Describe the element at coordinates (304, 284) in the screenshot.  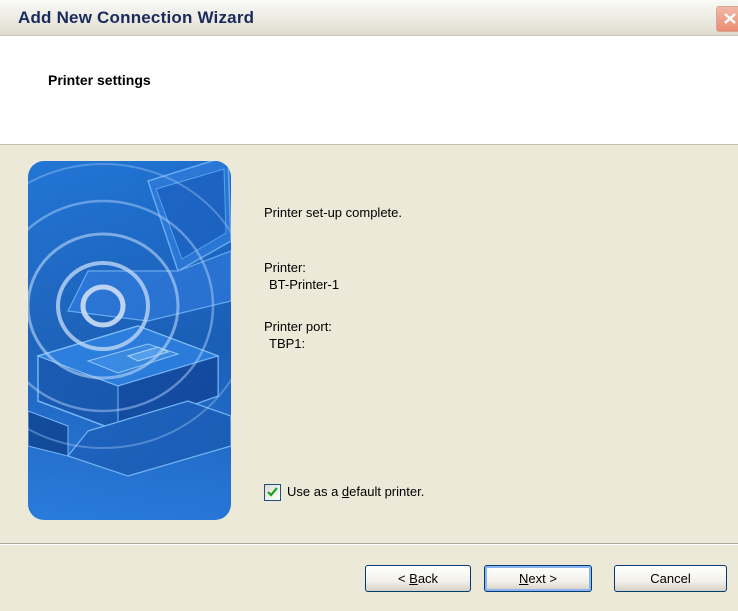
I see `printer-name-value: BT-Printer-1` at that location.